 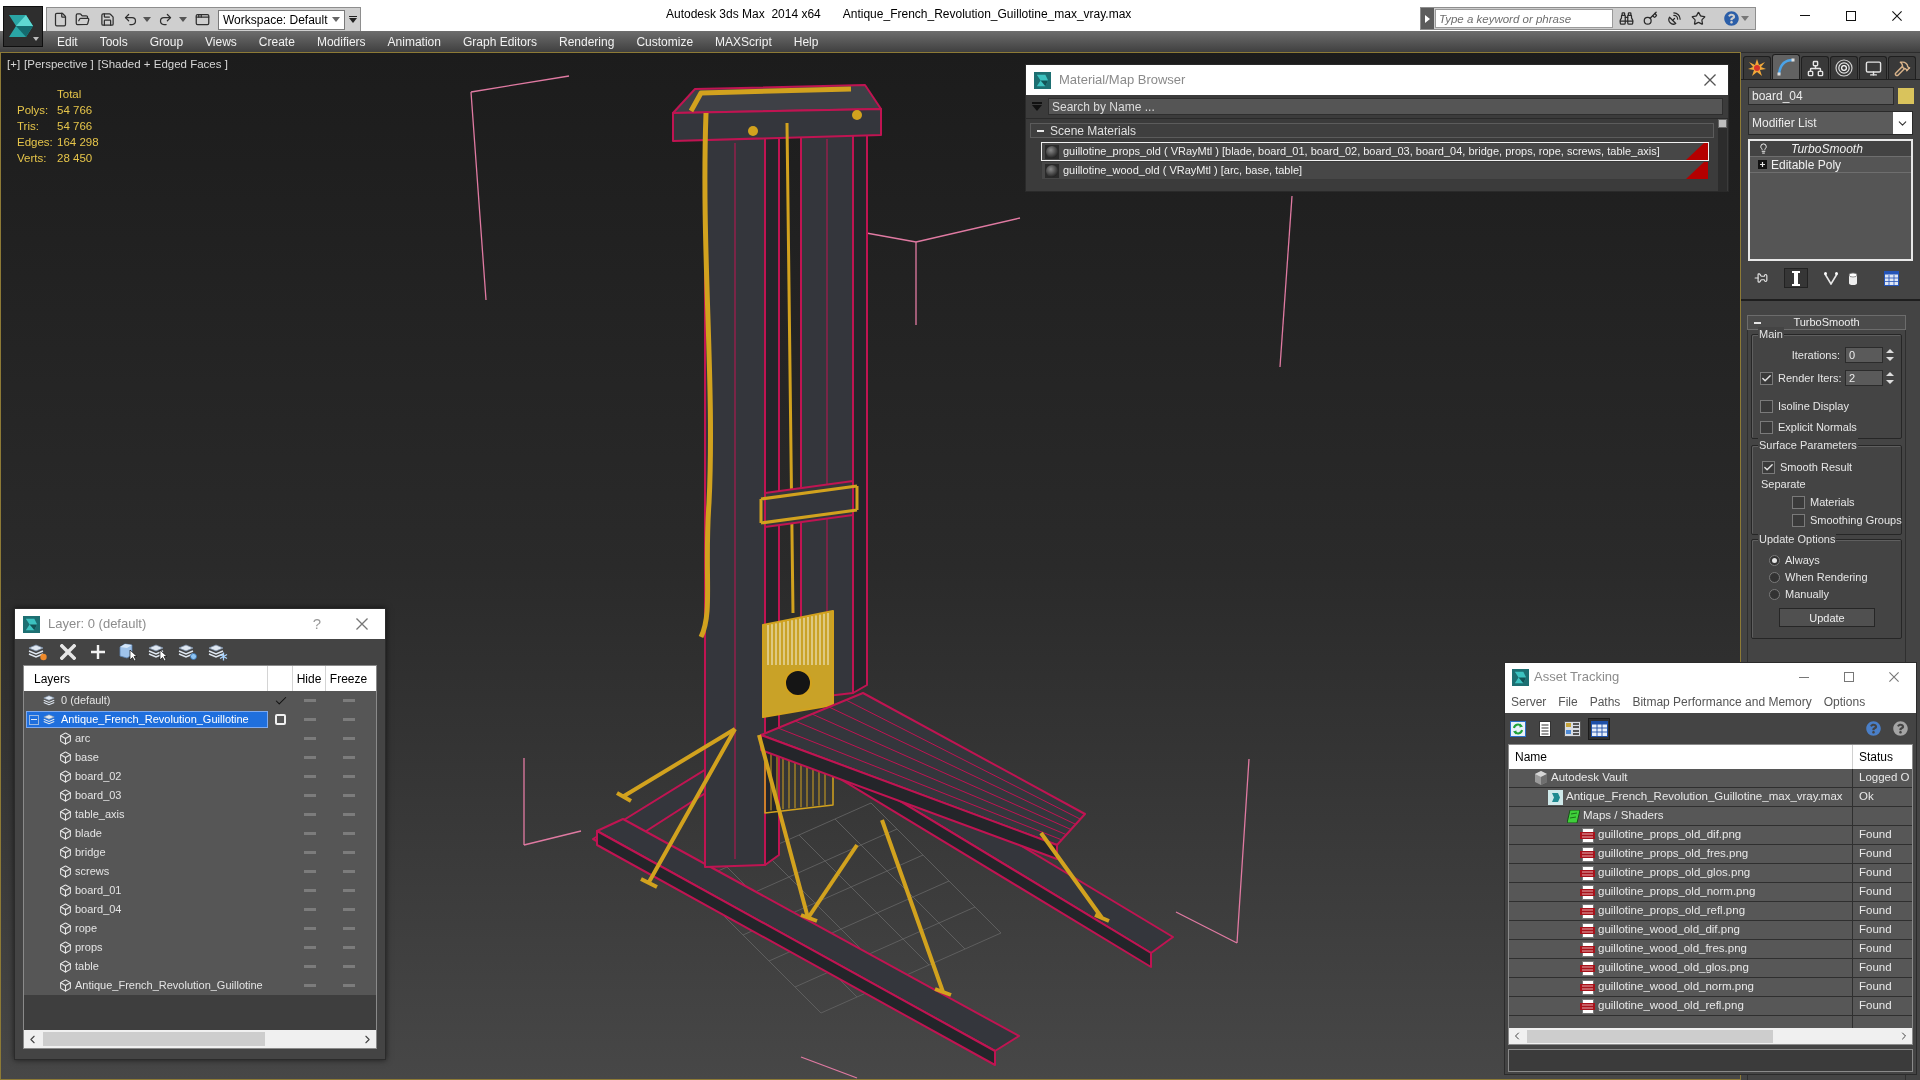 What do you see at coordinates (1524, 18) in the screenshot?
I see `search-field: Type a keyword or phrase` at bounding box center [1524, 18].